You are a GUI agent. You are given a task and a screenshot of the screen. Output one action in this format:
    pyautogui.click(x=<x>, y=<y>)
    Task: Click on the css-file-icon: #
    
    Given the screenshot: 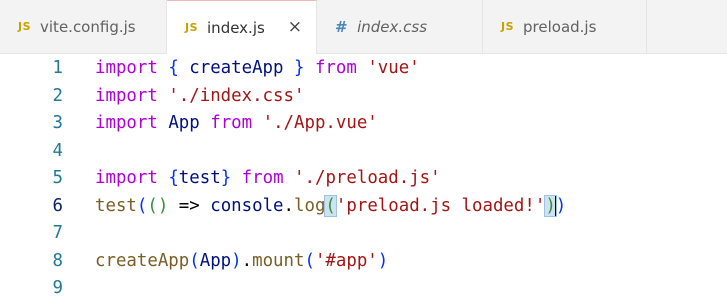 What is the action you would take?
    pyautogui.click(x=342, y=26)
    